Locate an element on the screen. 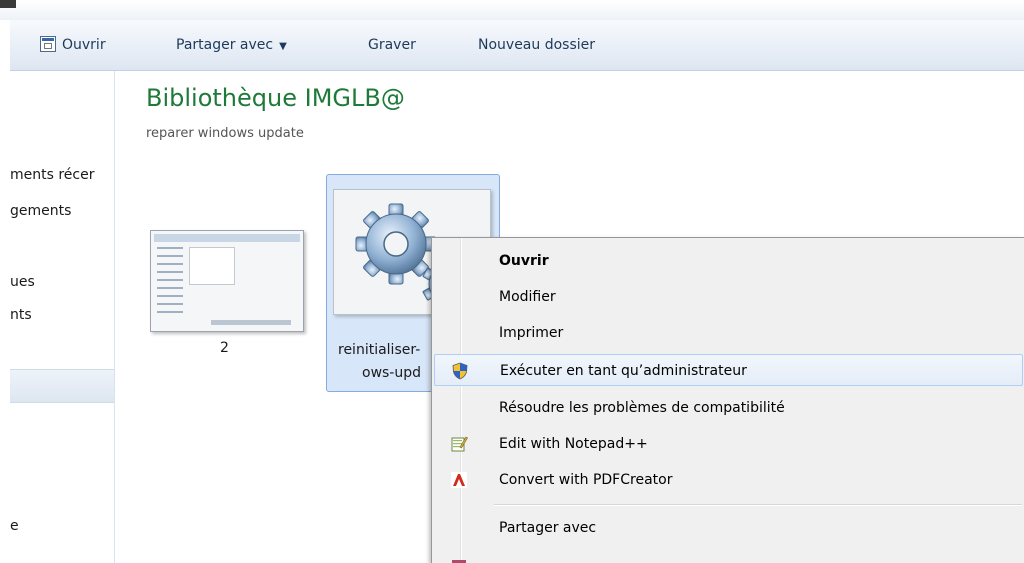  navigation-pane: ments récer gements ues nts e is located at coordinates (62, 317).